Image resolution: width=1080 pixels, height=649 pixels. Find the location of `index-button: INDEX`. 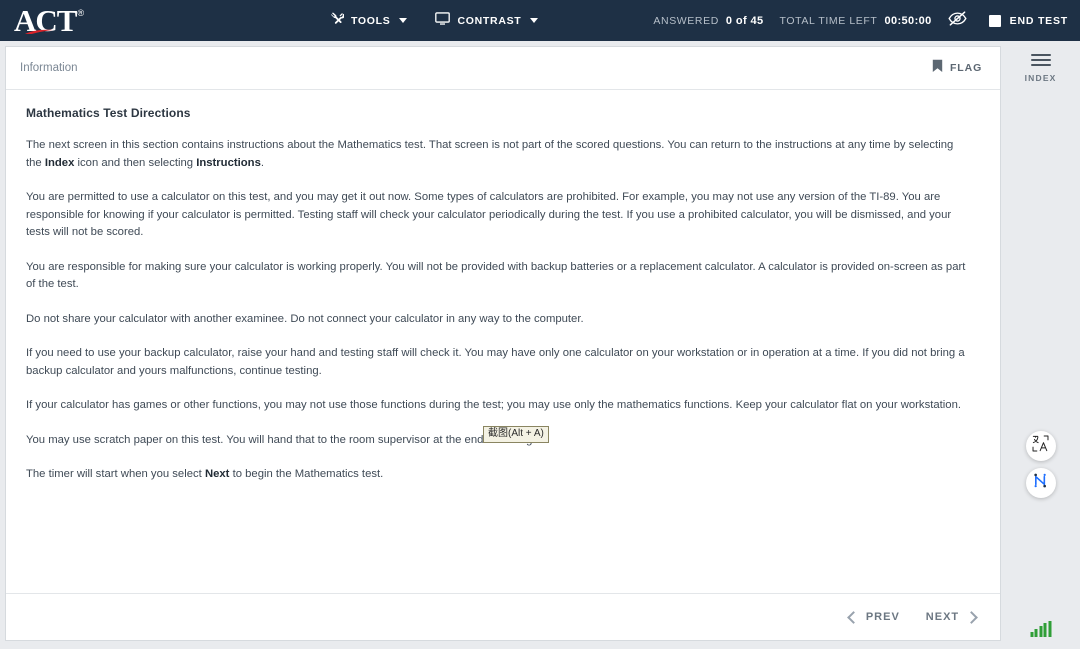

index-button: INDEX is located at coordinates (1041, 68).